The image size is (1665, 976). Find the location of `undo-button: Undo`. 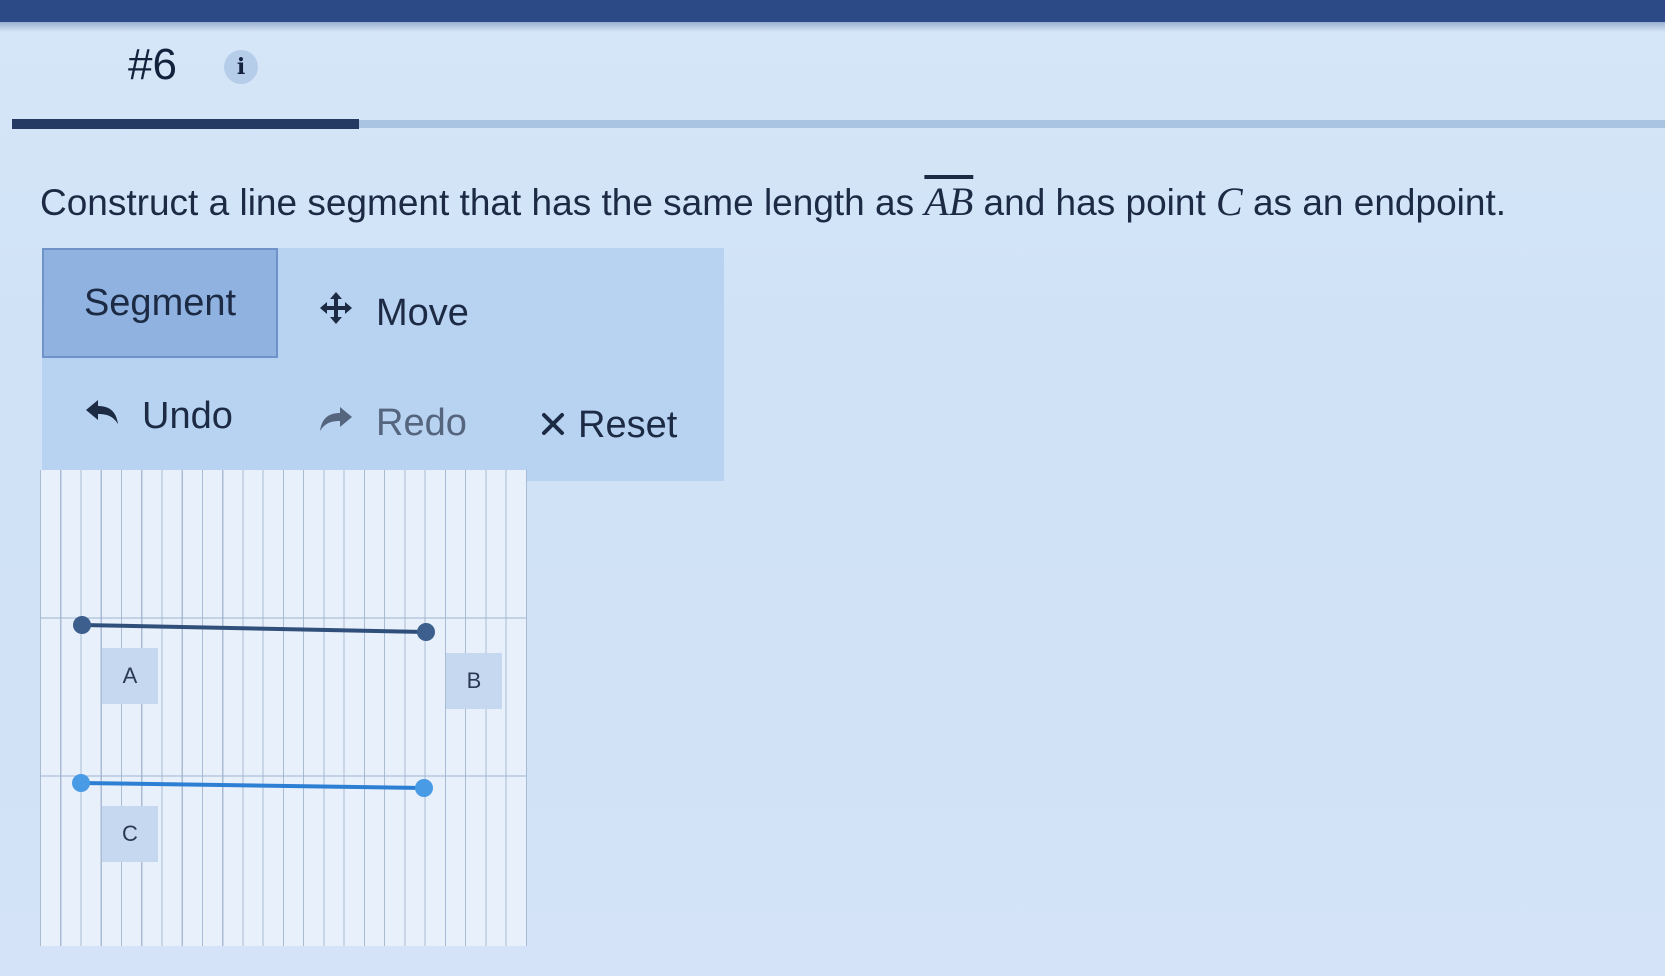

undo-button: Undo is located at coordinates (158, 416).